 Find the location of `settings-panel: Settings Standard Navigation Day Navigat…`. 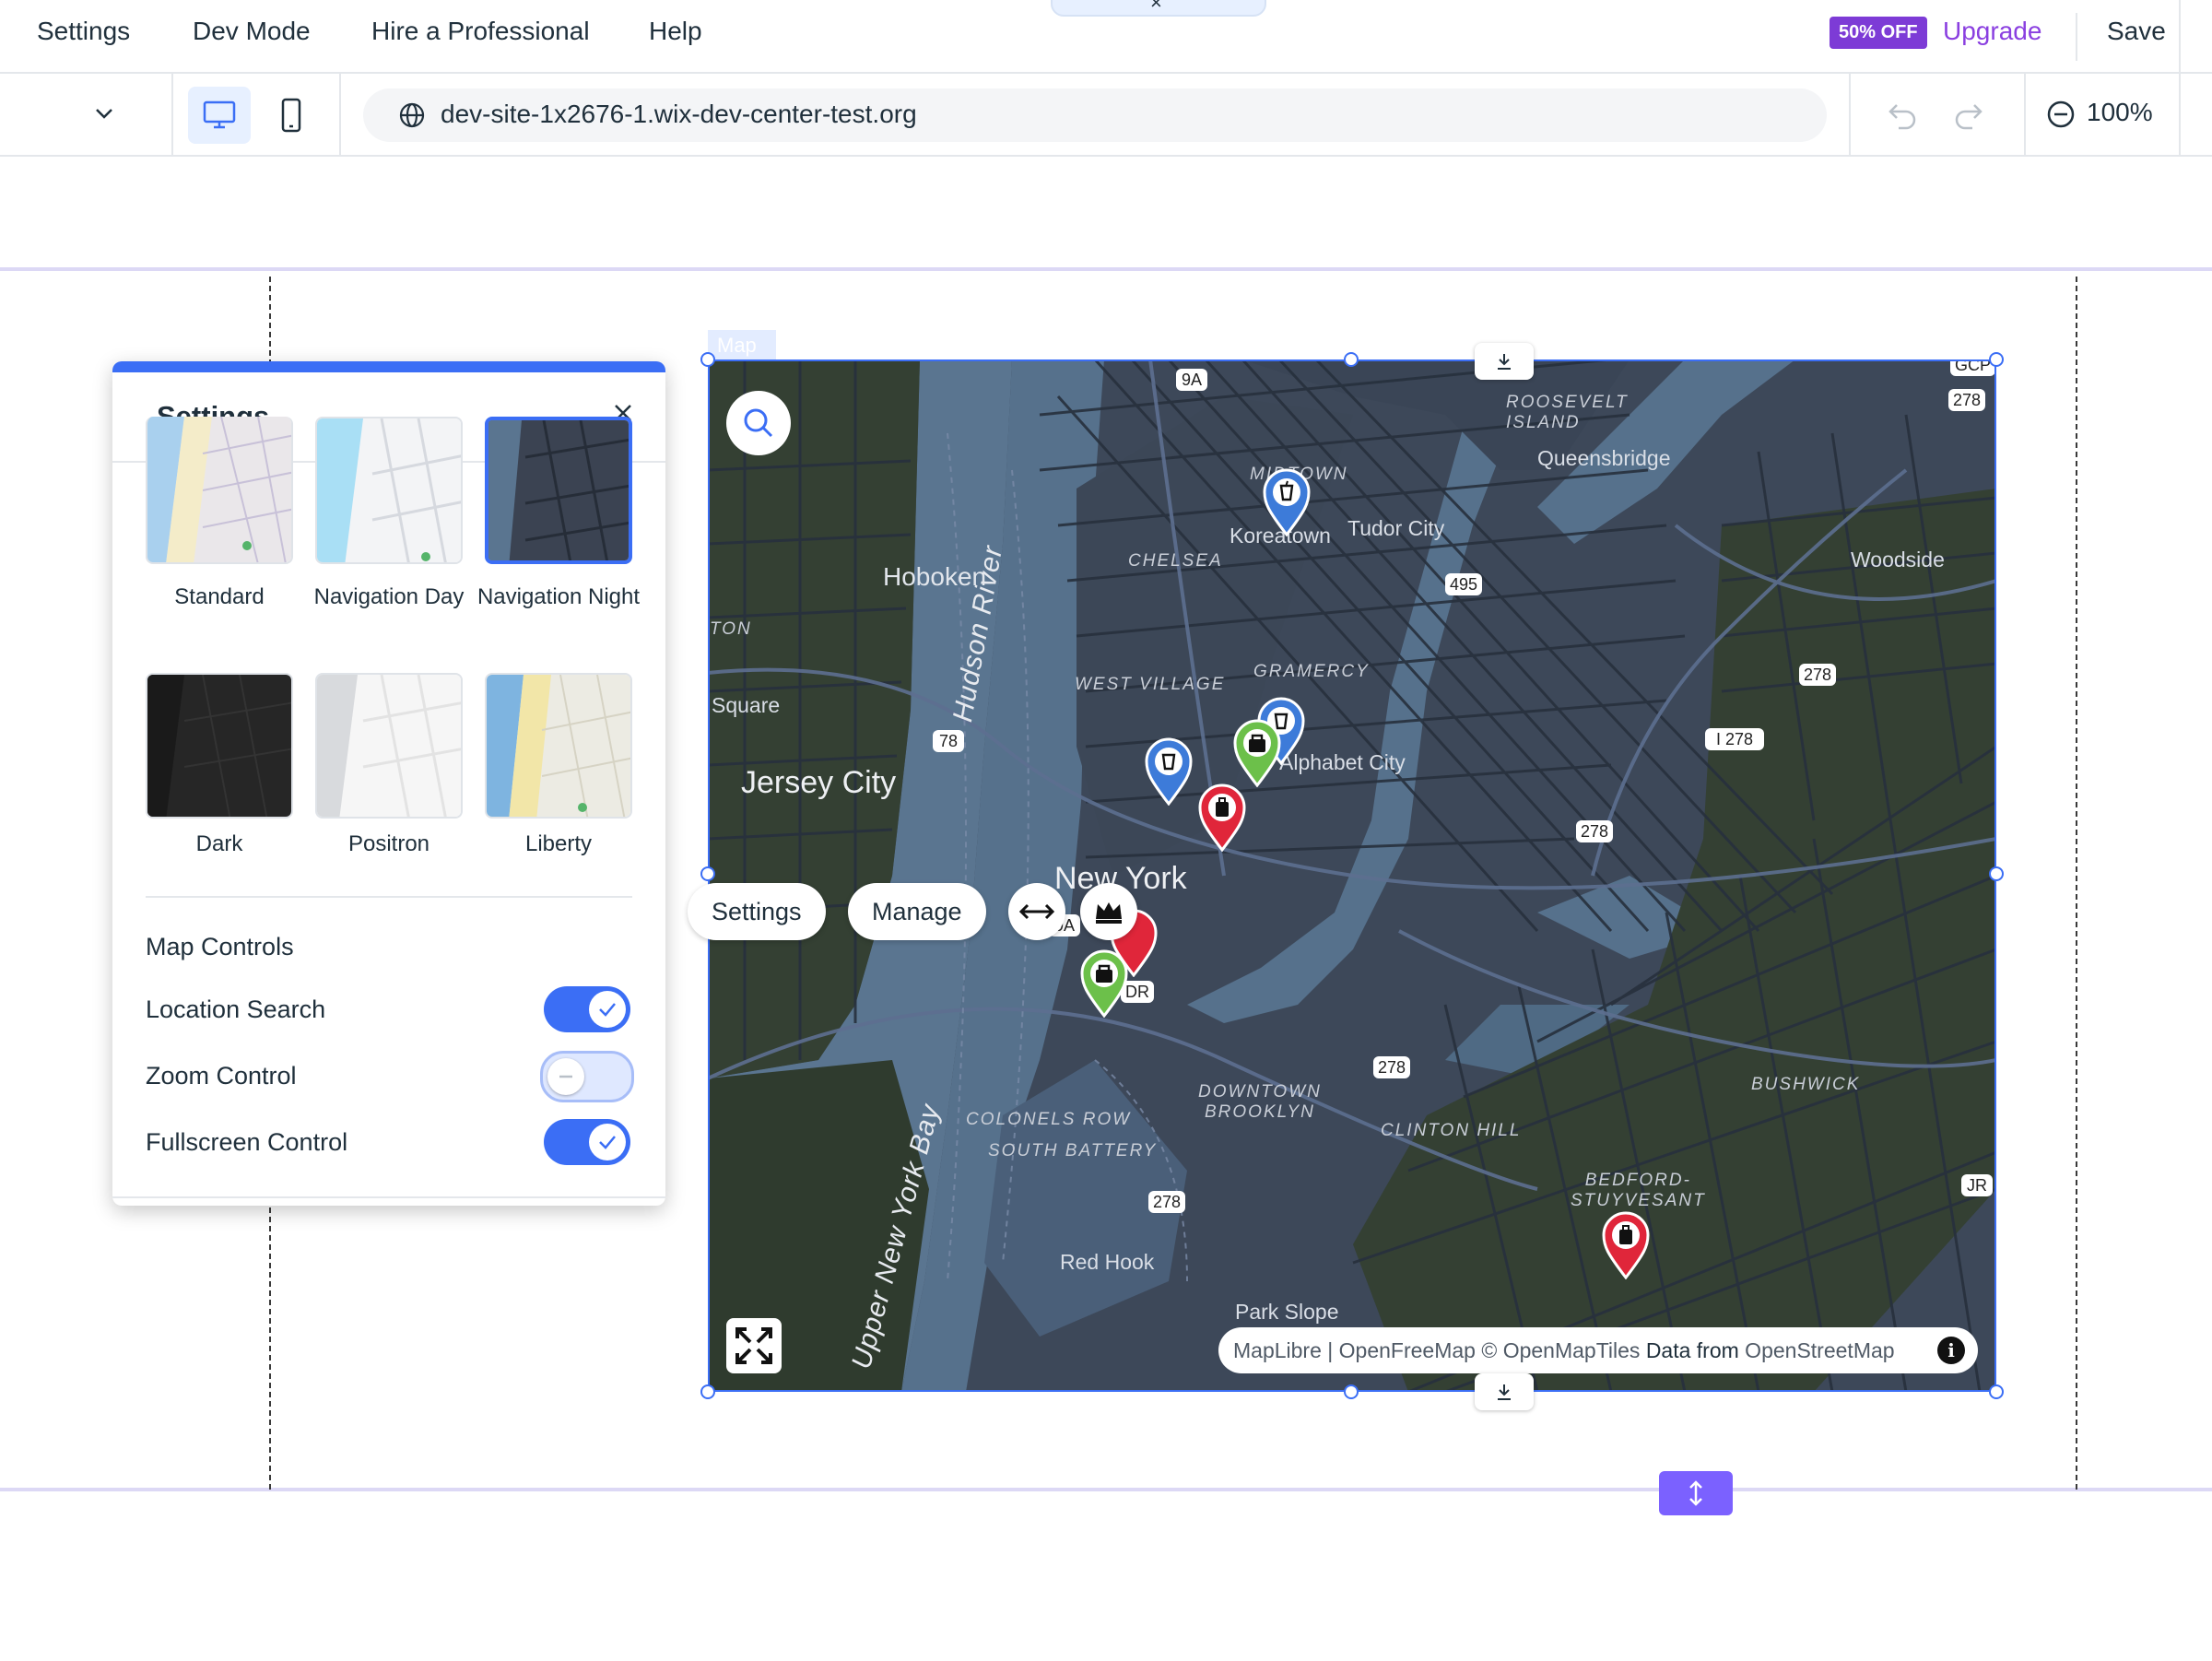

settings-panel: Settings Standard Navigation Day Navigat… is located at coordinates (388, 783).